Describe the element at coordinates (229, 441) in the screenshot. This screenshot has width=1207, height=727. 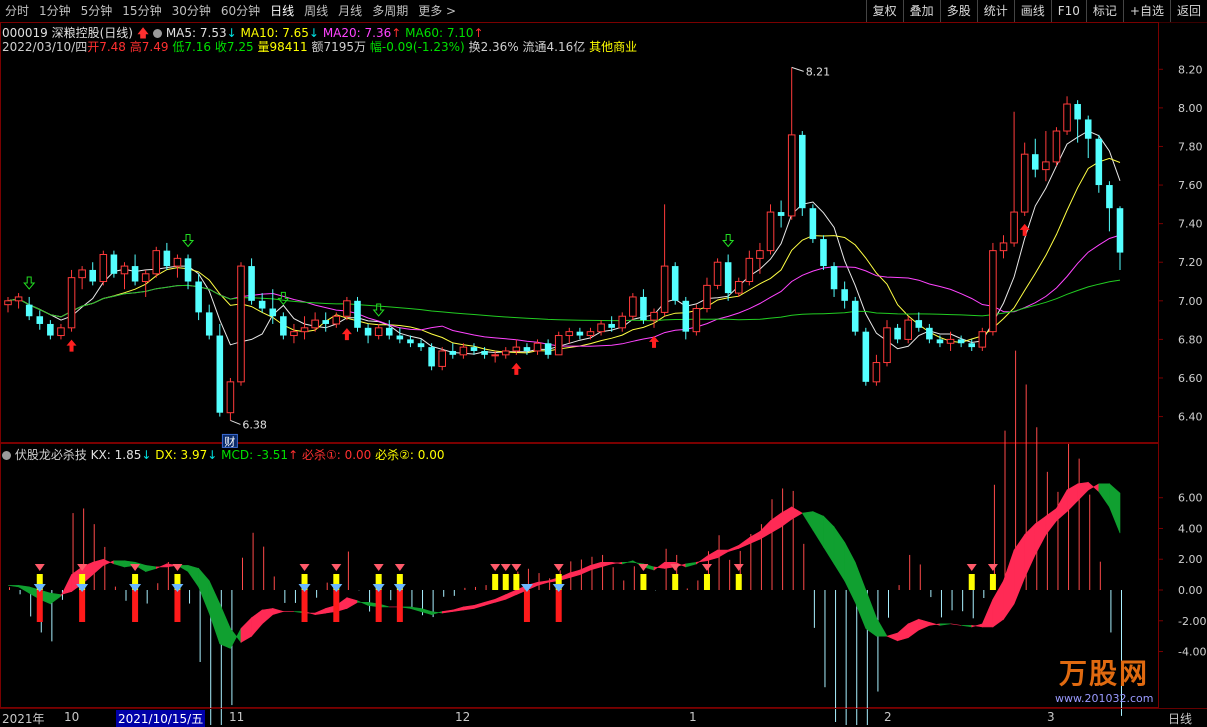
I see `fin-badge-label: 财` at that location.